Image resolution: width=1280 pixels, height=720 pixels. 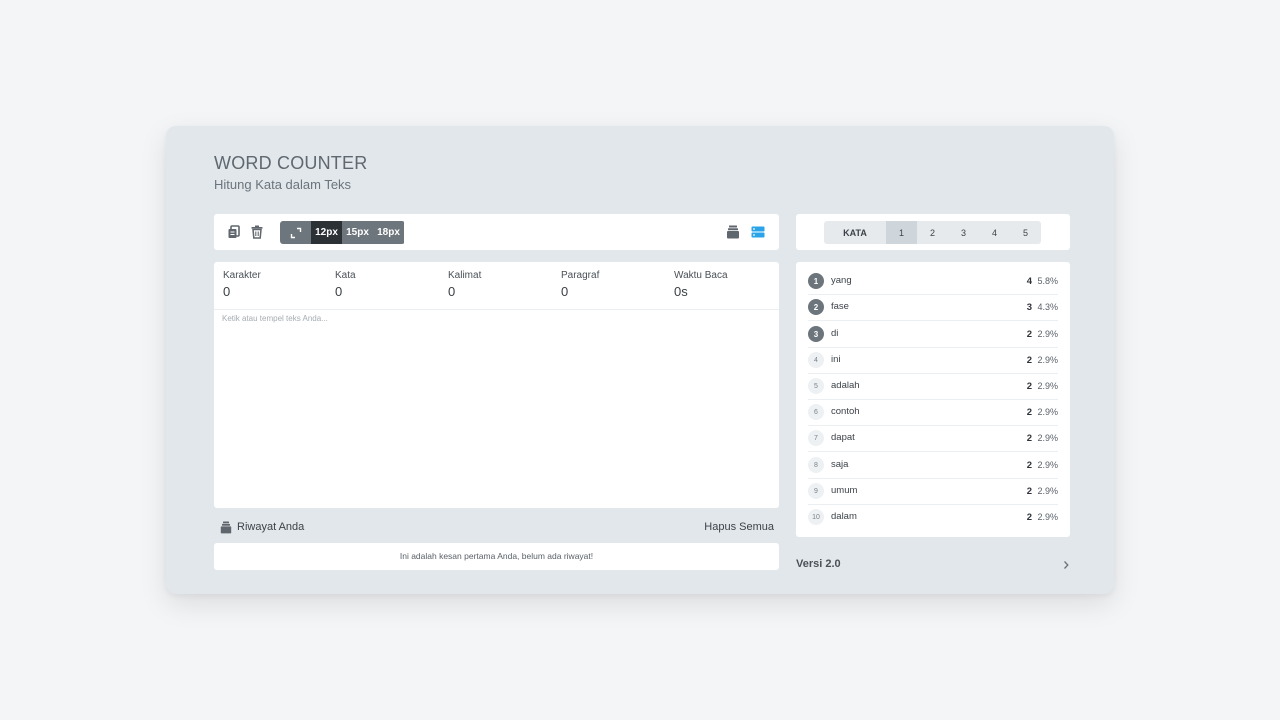 What do you see at coordinates (836, 359) in the screenshot?
I see `word-text: ini` at bounding box center [836, 359].